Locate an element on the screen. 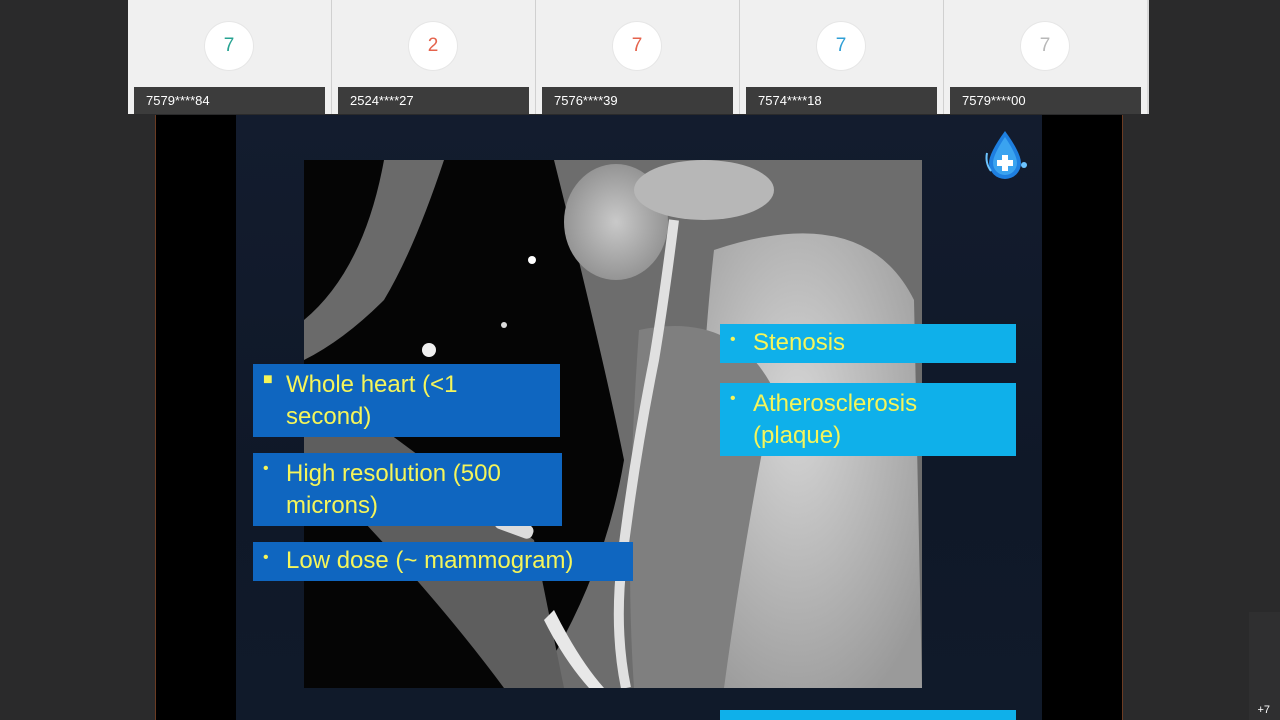 Image resolution: width=1280 pixels, height=720 pixels. participant-tile: 7 7574****18 is located at coordinates (842, 57).